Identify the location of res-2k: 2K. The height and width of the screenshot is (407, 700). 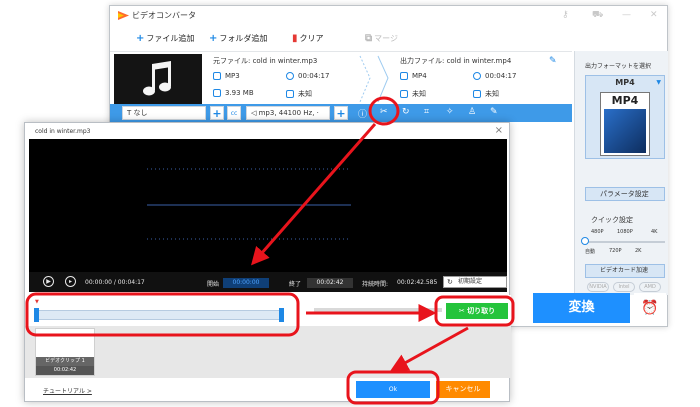
(638, 251).